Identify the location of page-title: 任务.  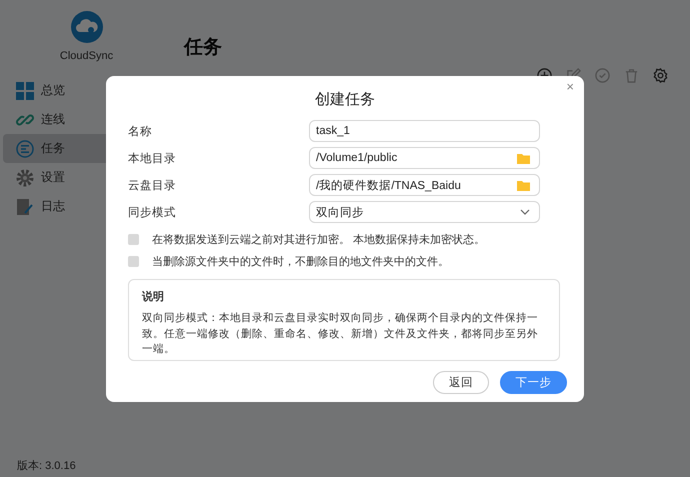
(203, 48).